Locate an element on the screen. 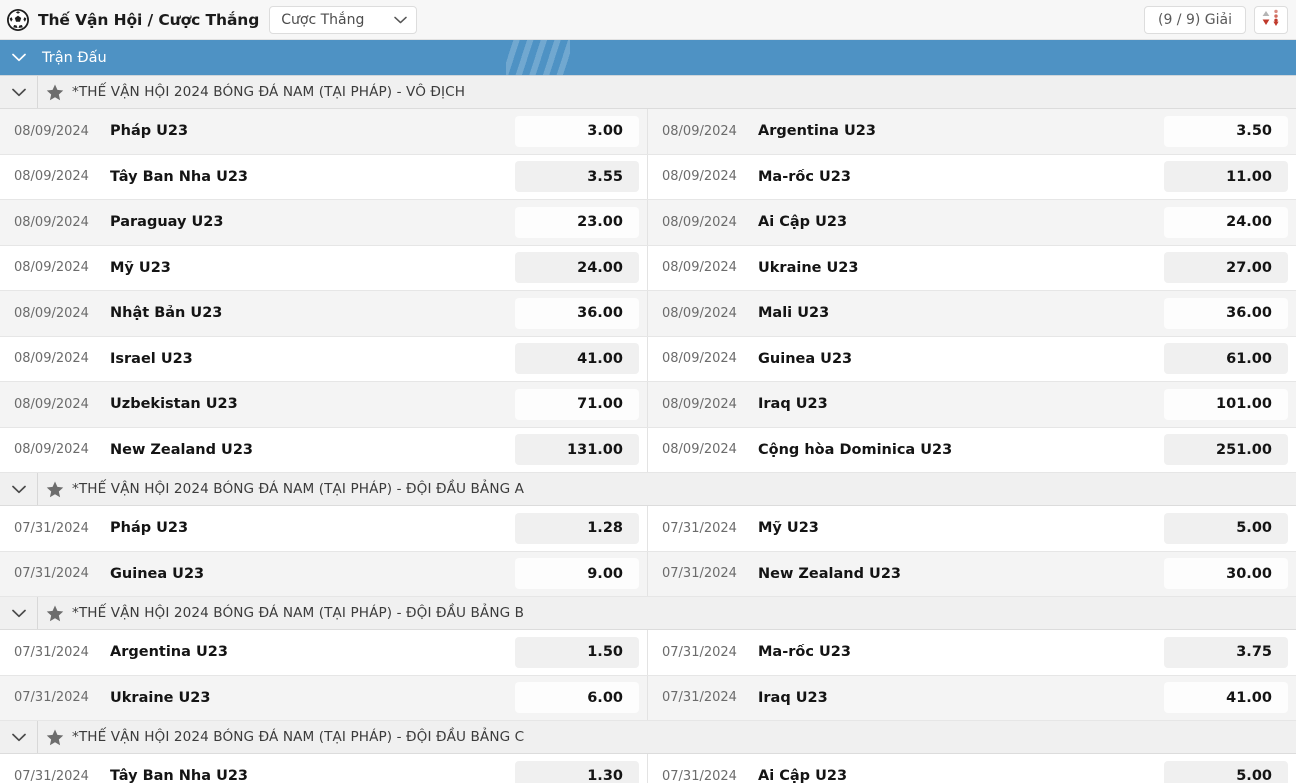  odds-button: 6.00 is located at coordinates (577, 698).